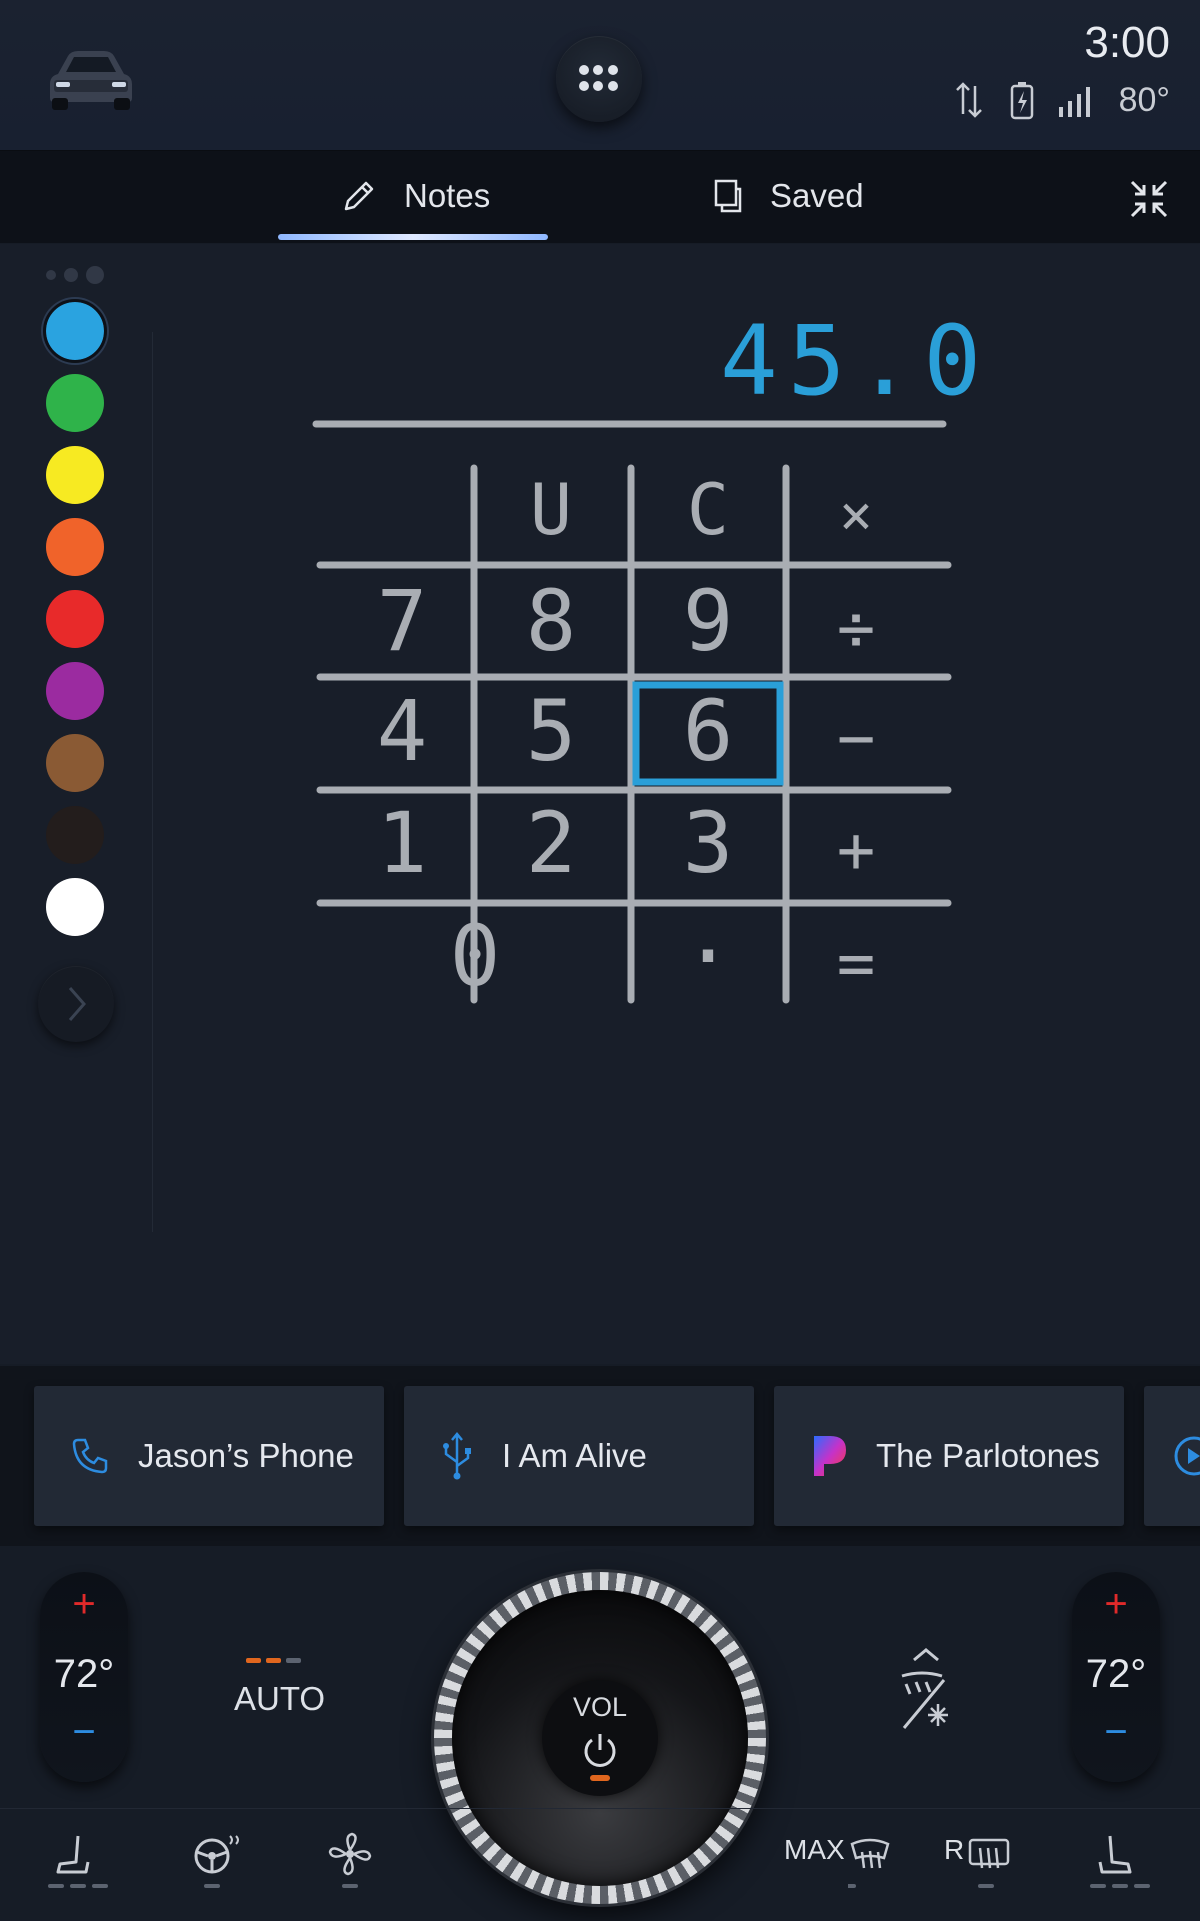  What do you see at coordinates (600, 1750) in the screenshot?
I see `power-icon` at bounding box center [600, 1750].